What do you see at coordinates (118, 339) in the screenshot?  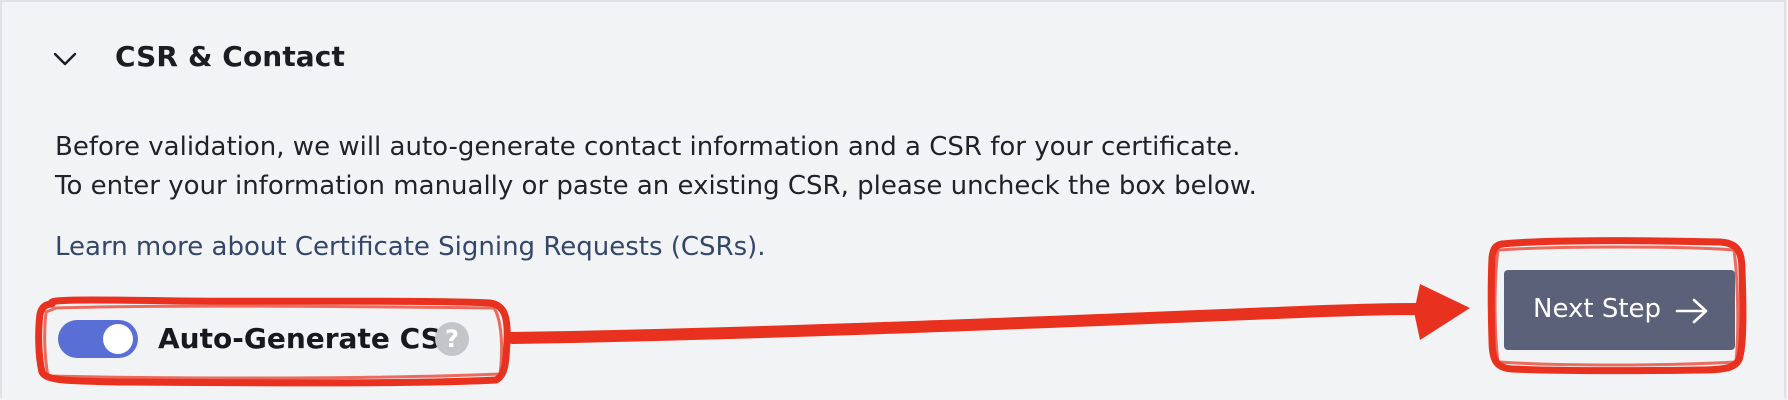 I see `toggle-knob` at bounding box center [118, 339].